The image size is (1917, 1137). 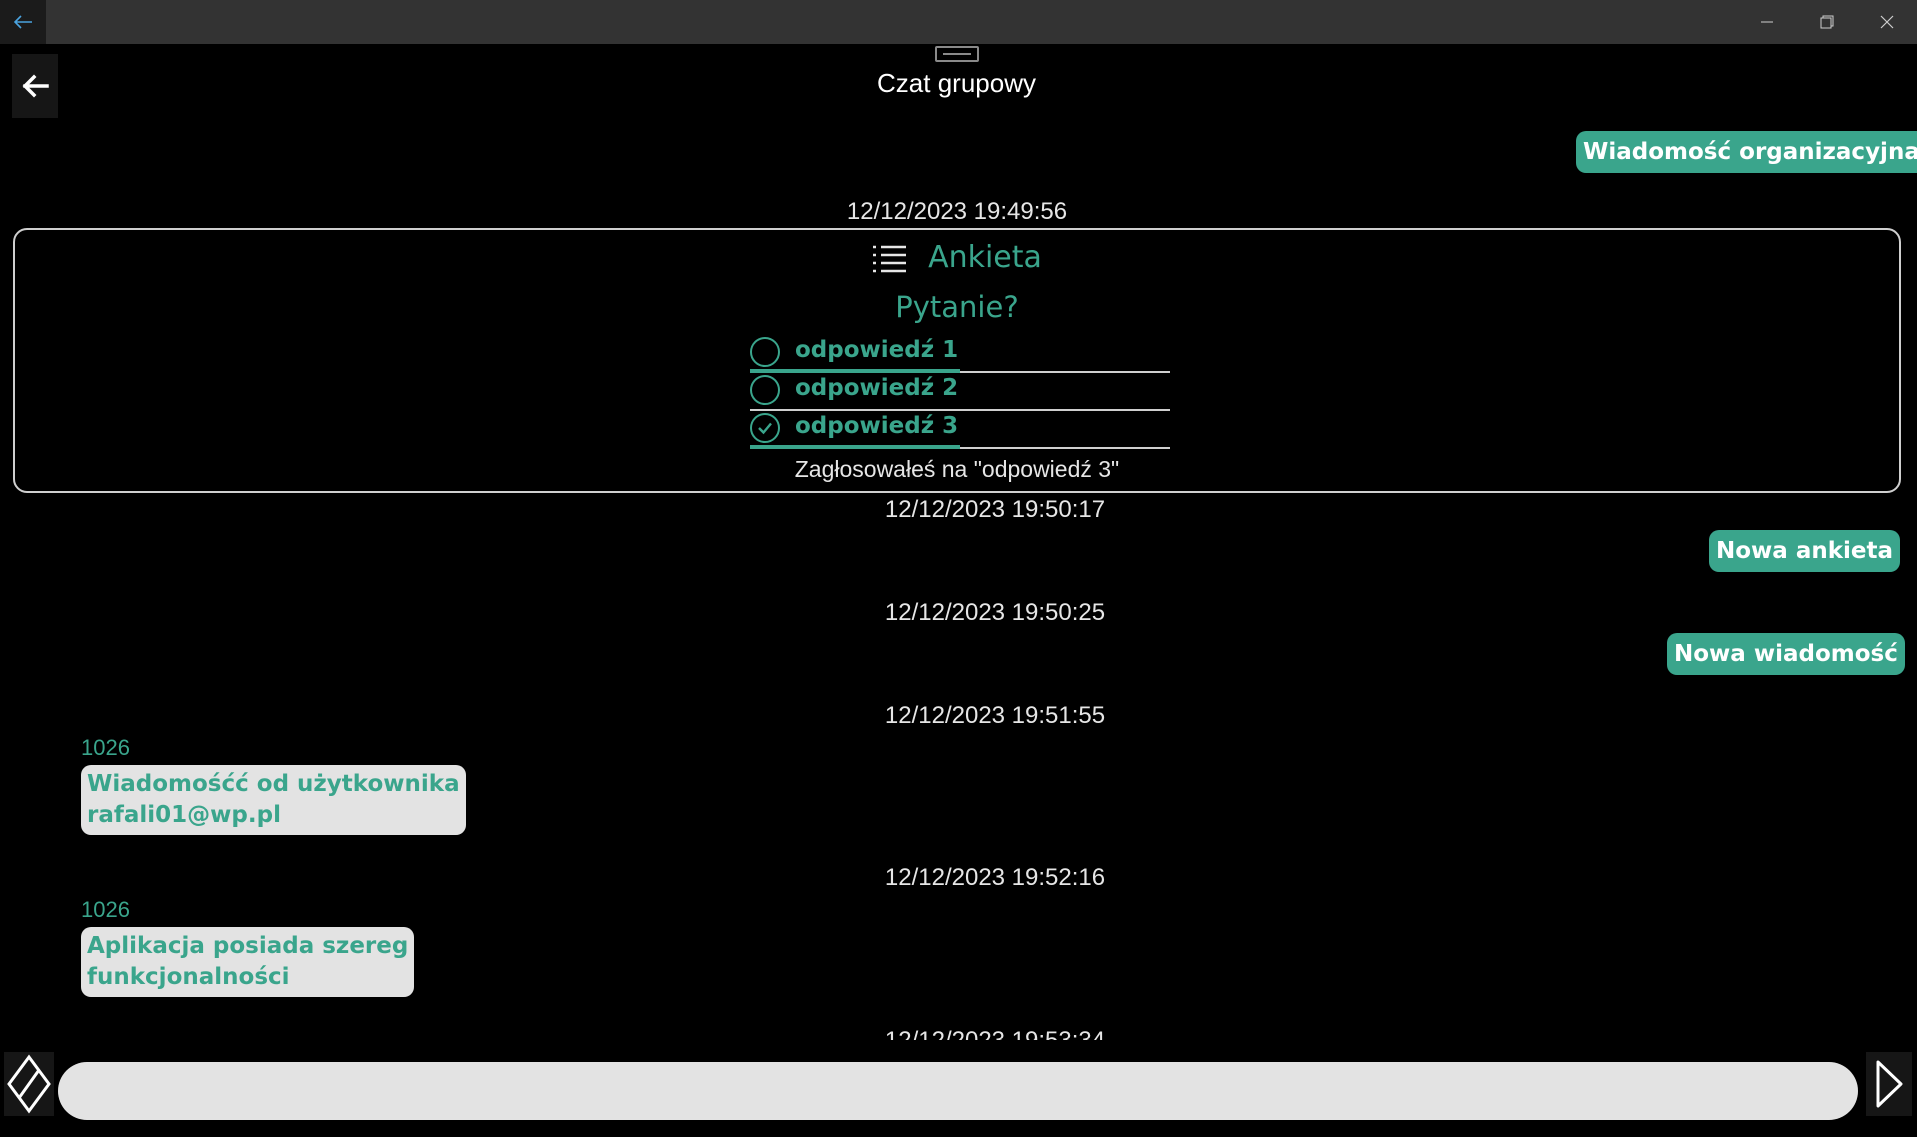 I want to click on poll-option-label: odpowiedź 3, so click(x=877, y=426).